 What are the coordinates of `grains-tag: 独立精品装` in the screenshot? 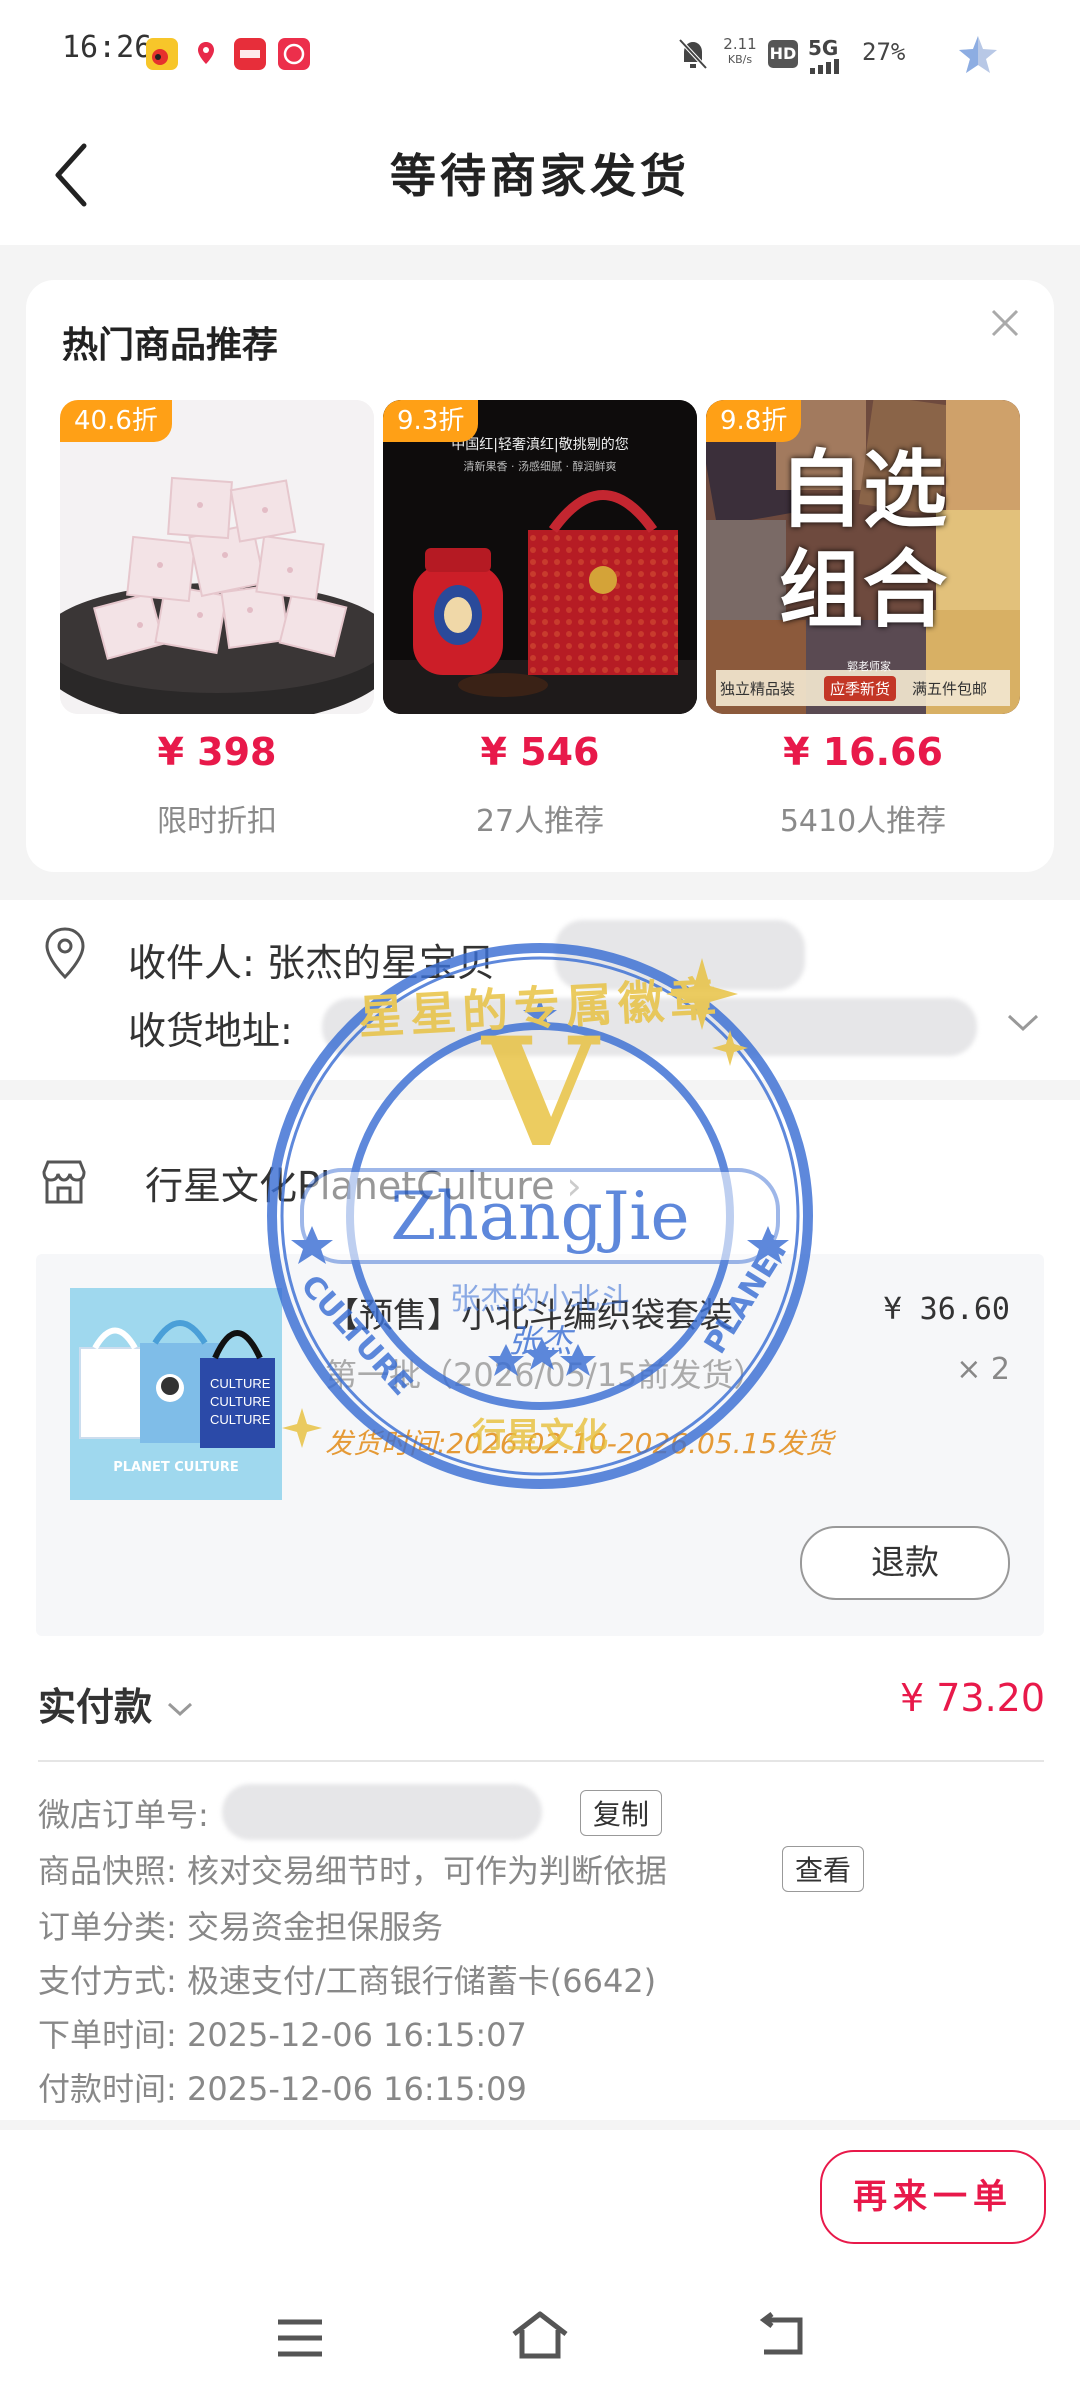 It's located at (758, 689).